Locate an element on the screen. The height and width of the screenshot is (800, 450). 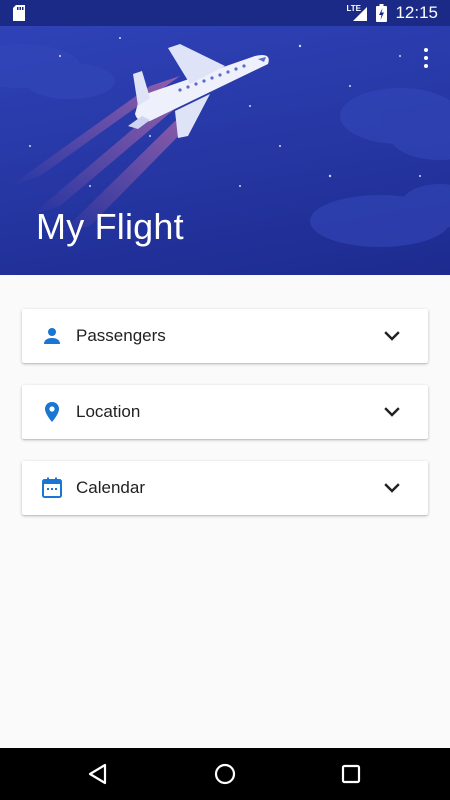
back-triangle-icon is located at coordinates (98, 774).